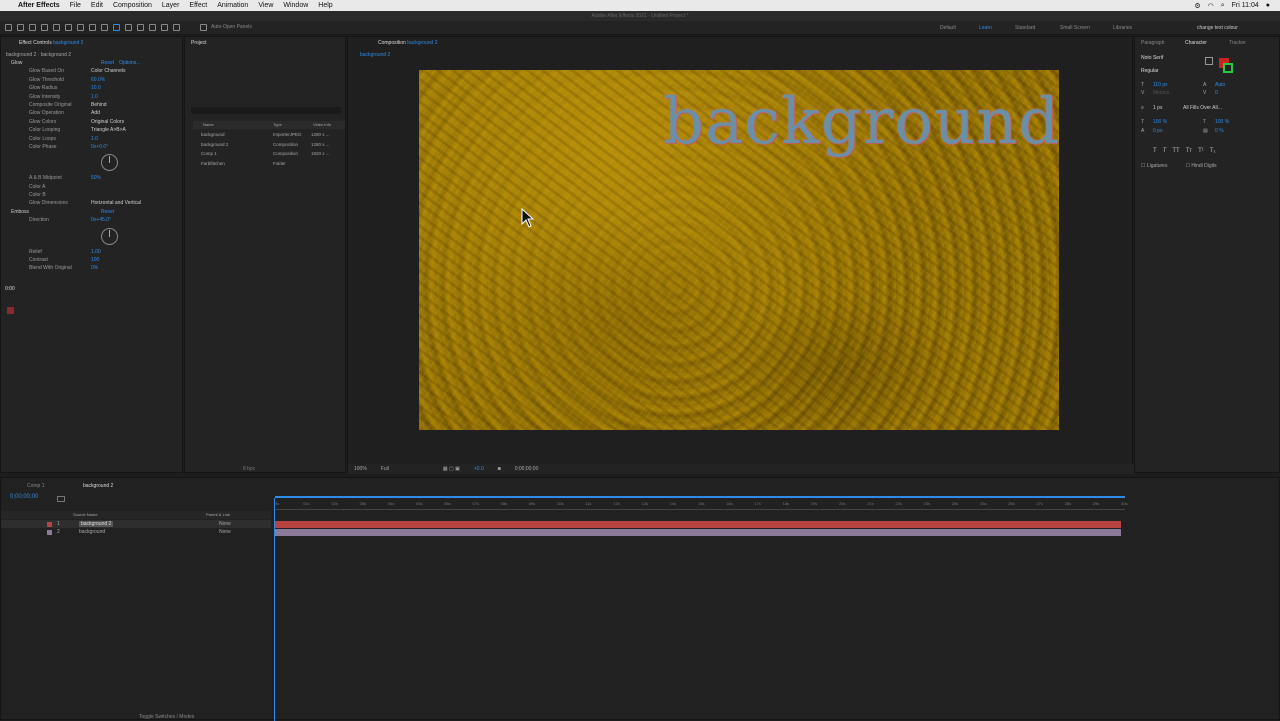 The height and width of the screenshot is (721, 1280). I want to click on composition-subtab: background 2, so click(375, 55).